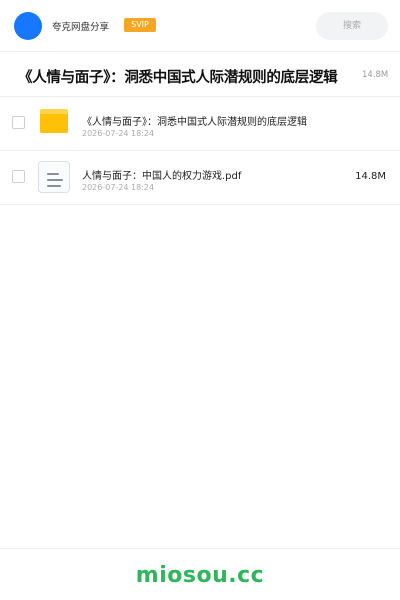  What do you see at coordinates (178, 78) in the screenshot?
I see `page-title: 《人情与面子》：洞悉中国式人际潜规则的底层逻辑` at bounding box center [178, 78].